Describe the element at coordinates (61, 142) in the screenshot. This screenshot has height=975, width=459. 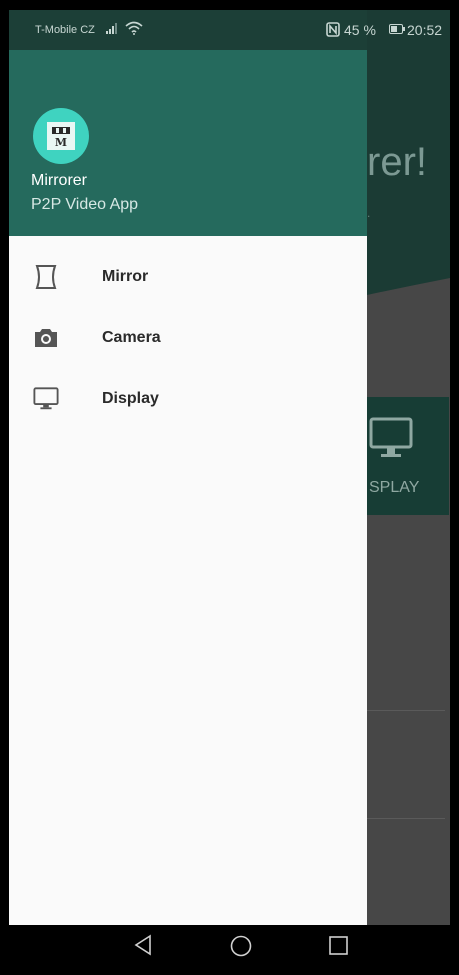
I see `svg-text: M` at that location.